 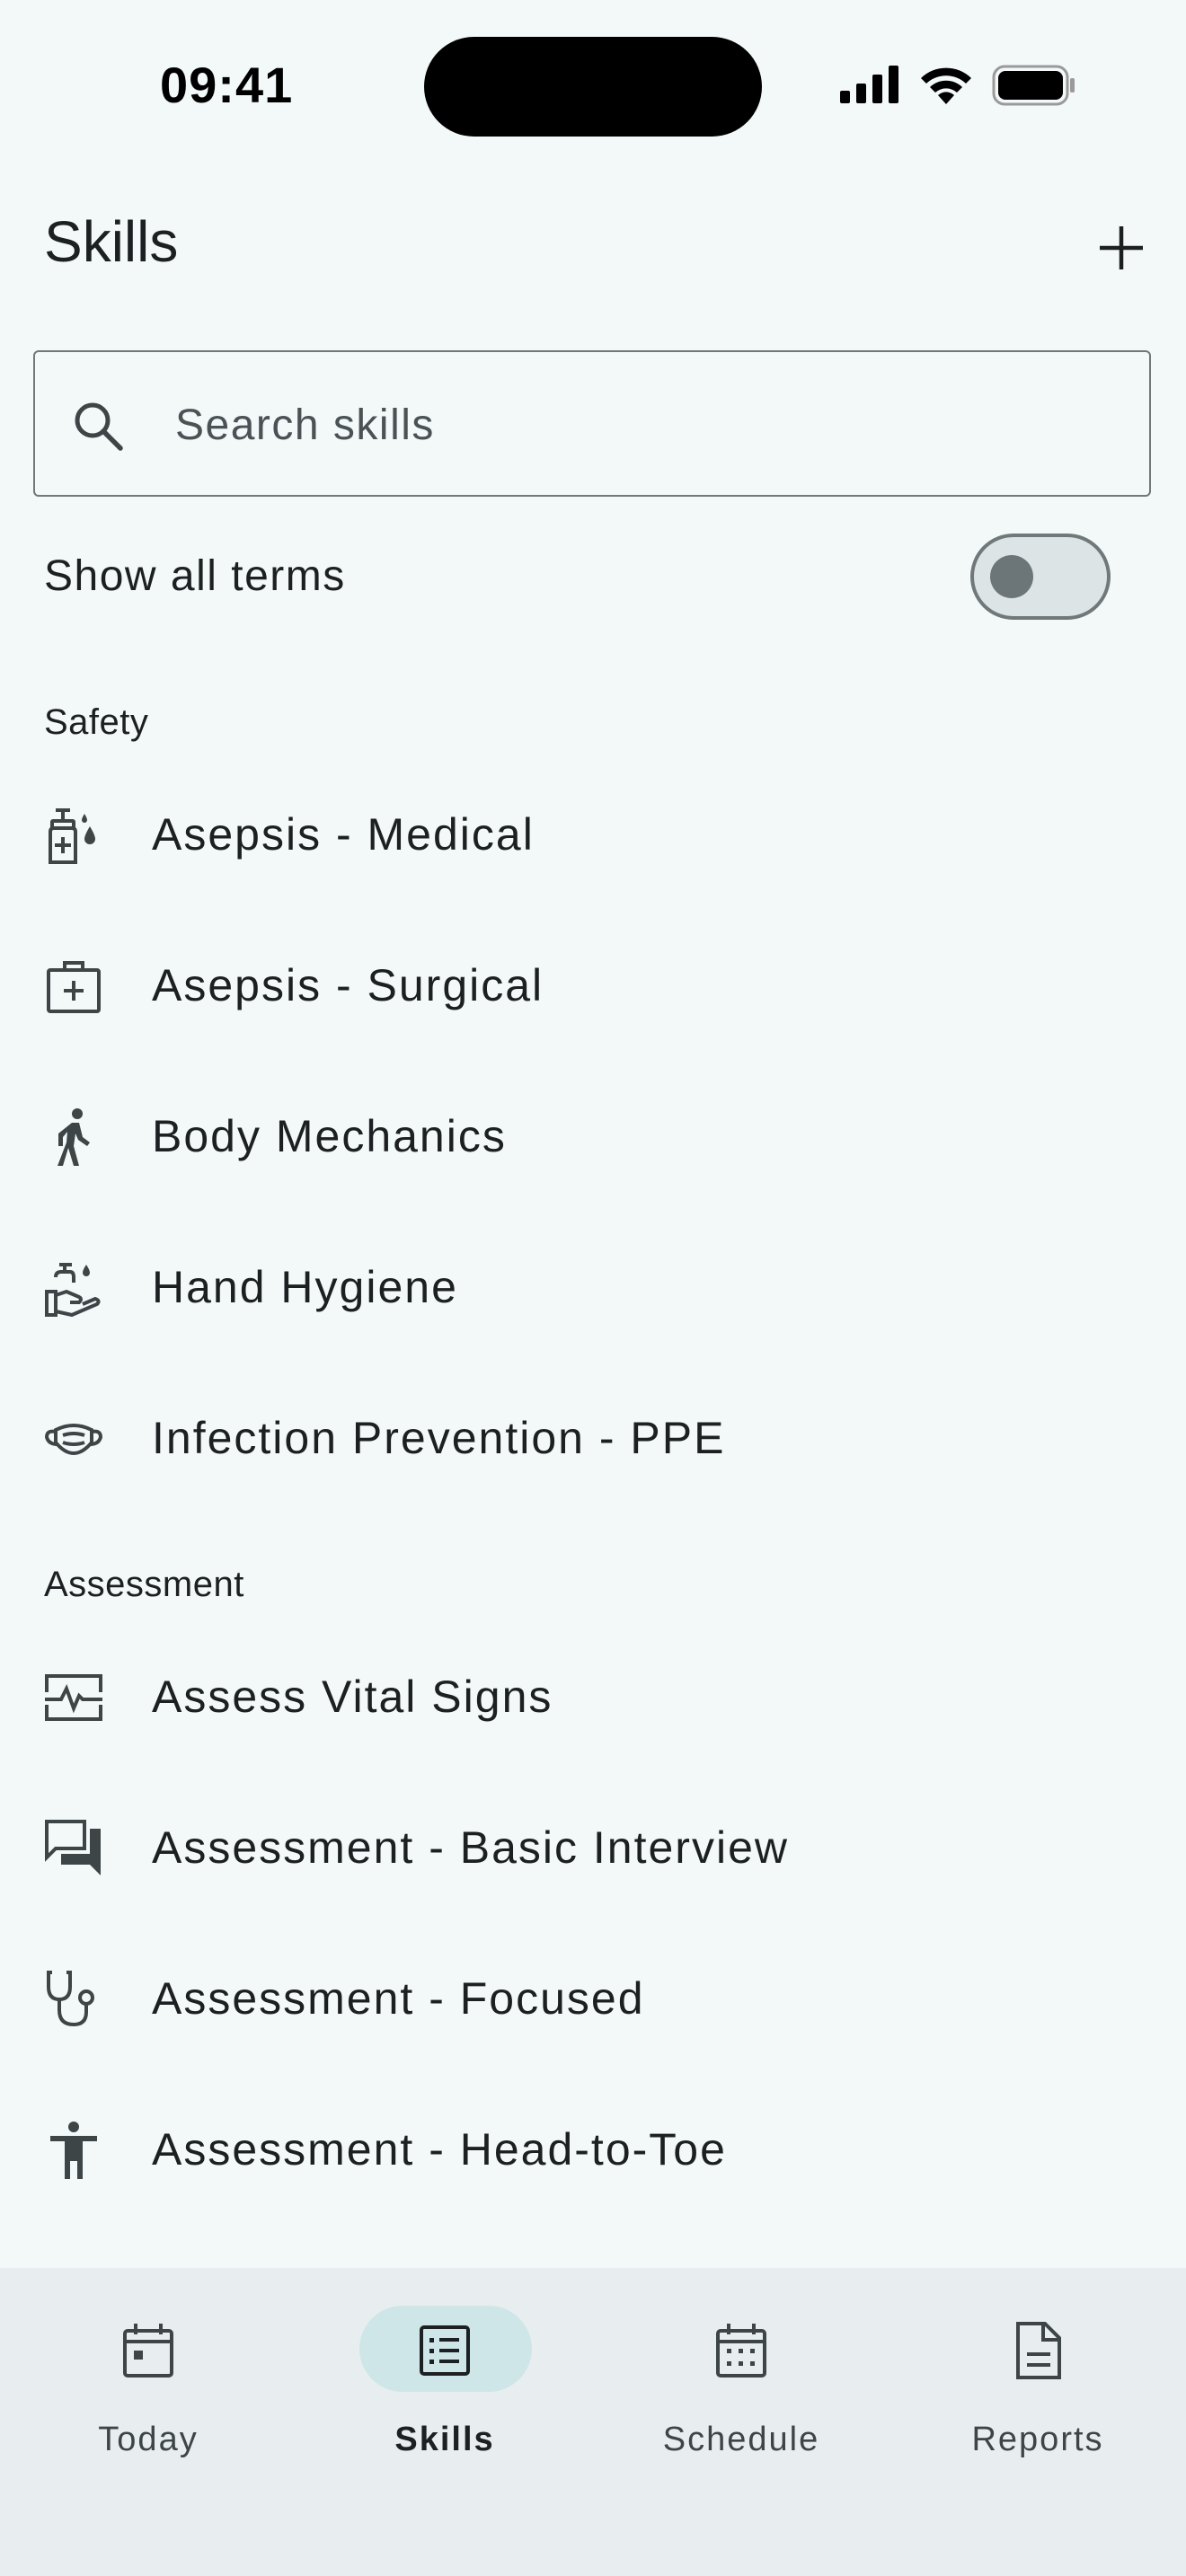 I want to click on search-input, so click(x=624, y=425).